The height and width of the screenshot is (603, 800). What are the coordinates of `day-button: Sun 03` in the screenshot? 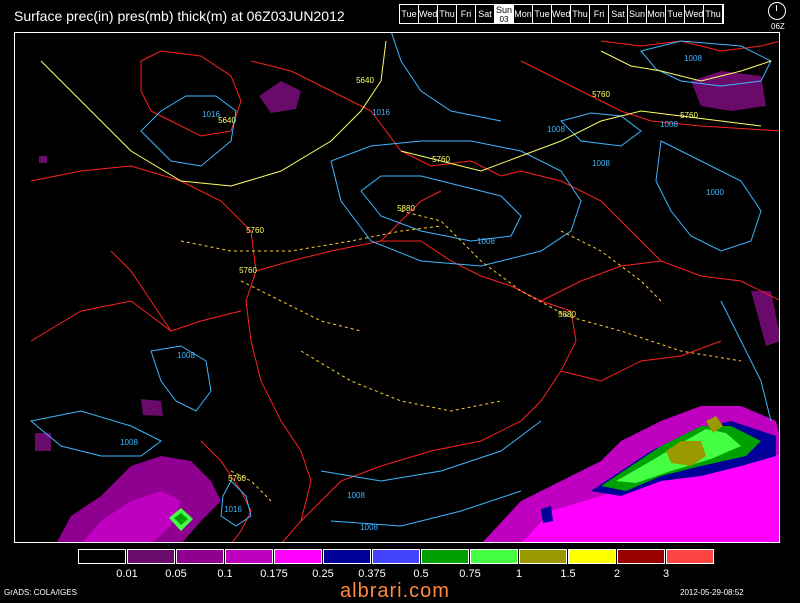 It's located at (504, 14).